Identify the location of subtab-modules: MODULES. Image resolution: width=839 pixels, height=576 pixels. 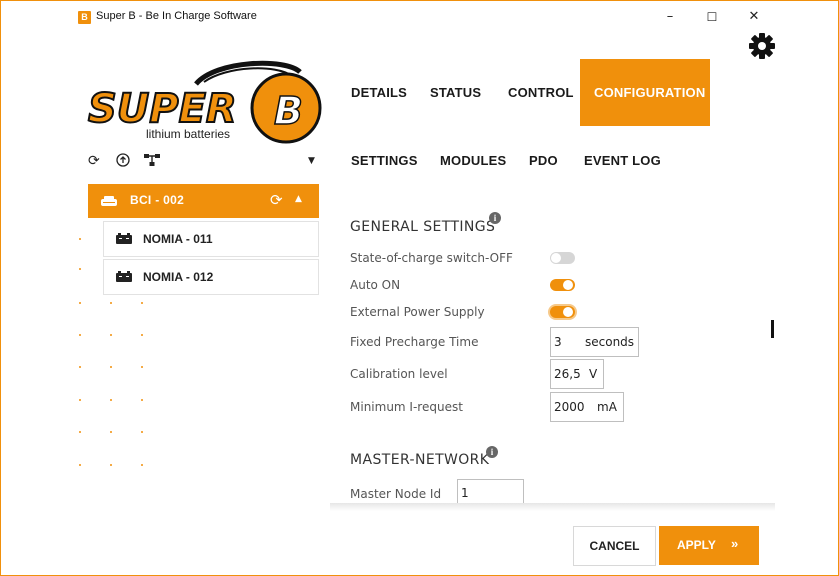
(473, 160).